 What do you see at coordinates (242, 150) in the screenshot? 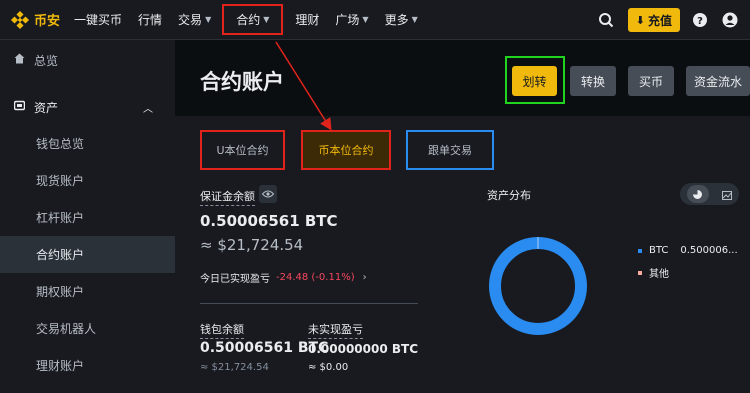
I see `tab-usdm-futures: U本位合约` at bounding box center [242, 150].